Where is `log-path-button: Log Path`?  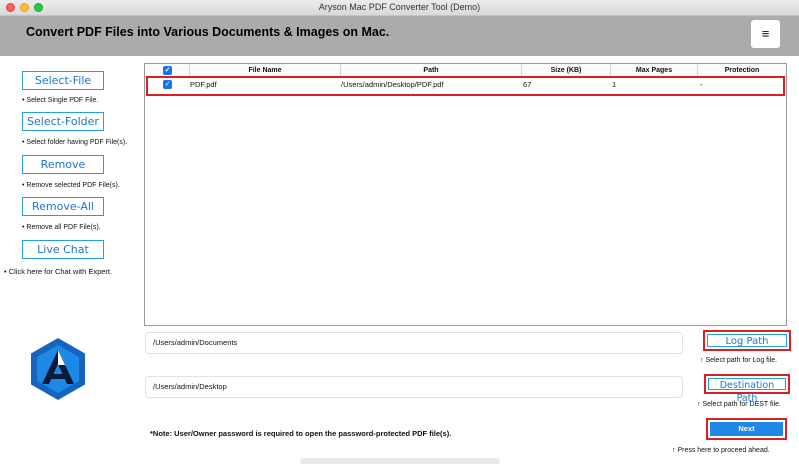 log-path-button: Log Path is located at coordinates (747, 340).